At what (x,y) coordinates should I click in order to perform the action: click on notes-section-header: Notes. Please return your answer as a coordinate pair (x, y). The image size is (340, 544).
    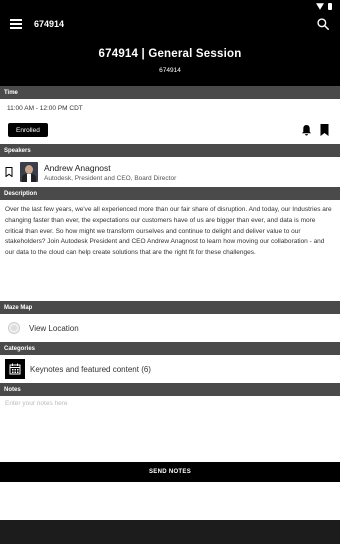
    Looking at the image, I should click on (170, 389).